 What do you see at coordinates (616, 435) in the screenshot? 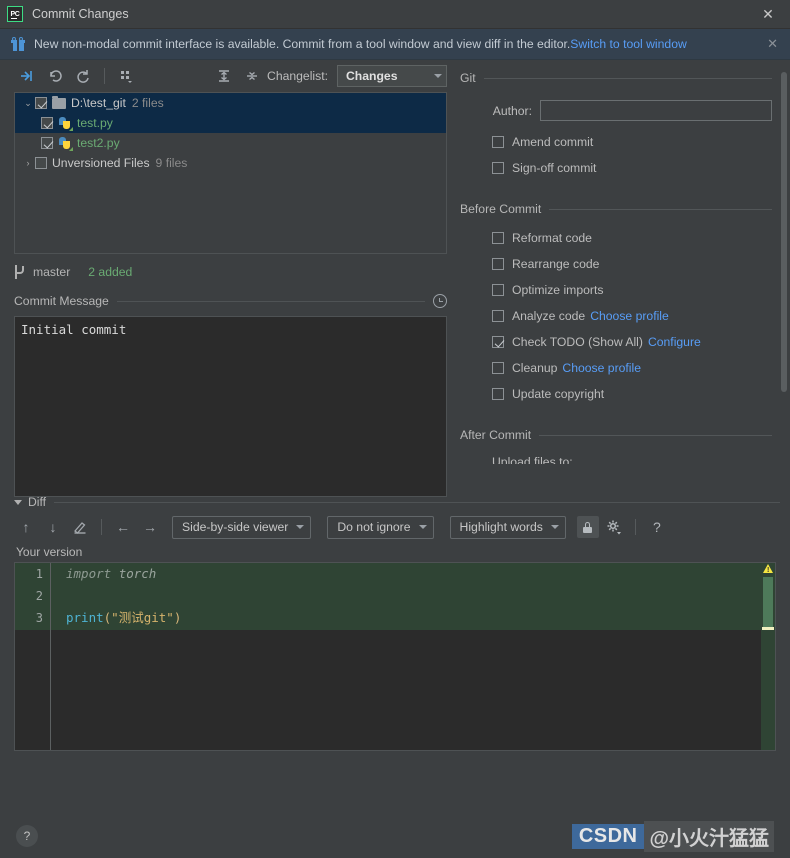
I see `after-commit-group-header: After Commit` at bounding box center [616, 435].